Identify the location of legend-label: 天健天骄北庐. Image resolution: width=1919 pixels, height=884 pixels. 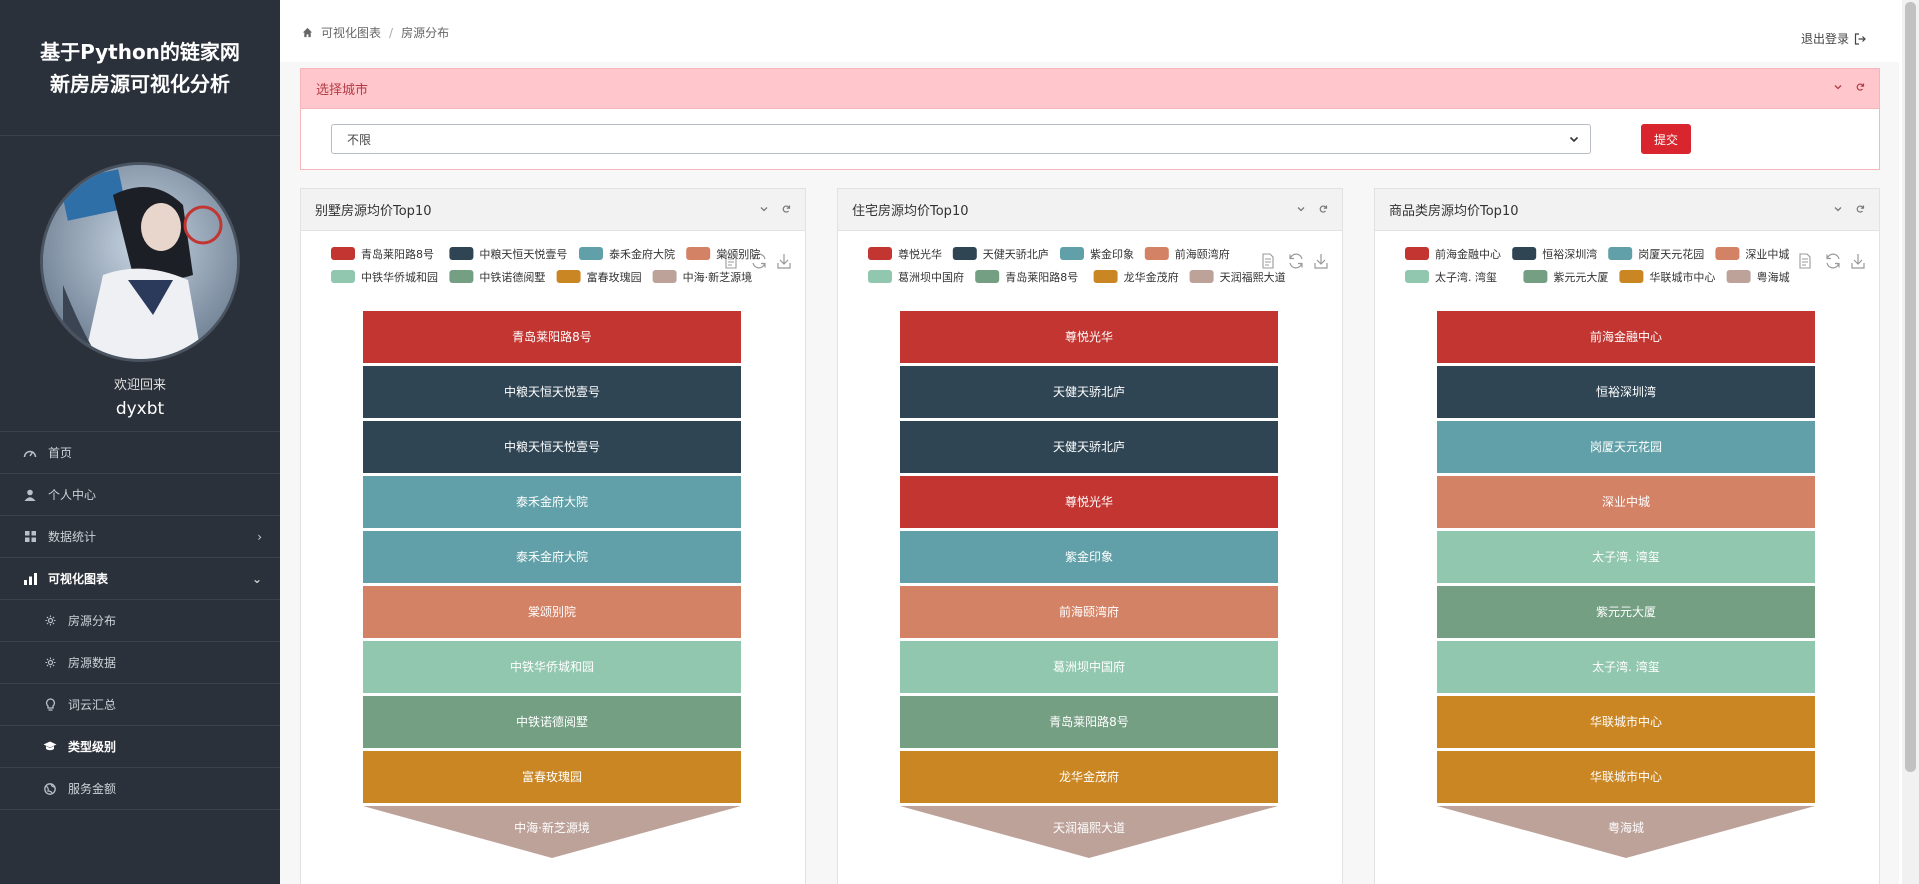
(1016, 254).